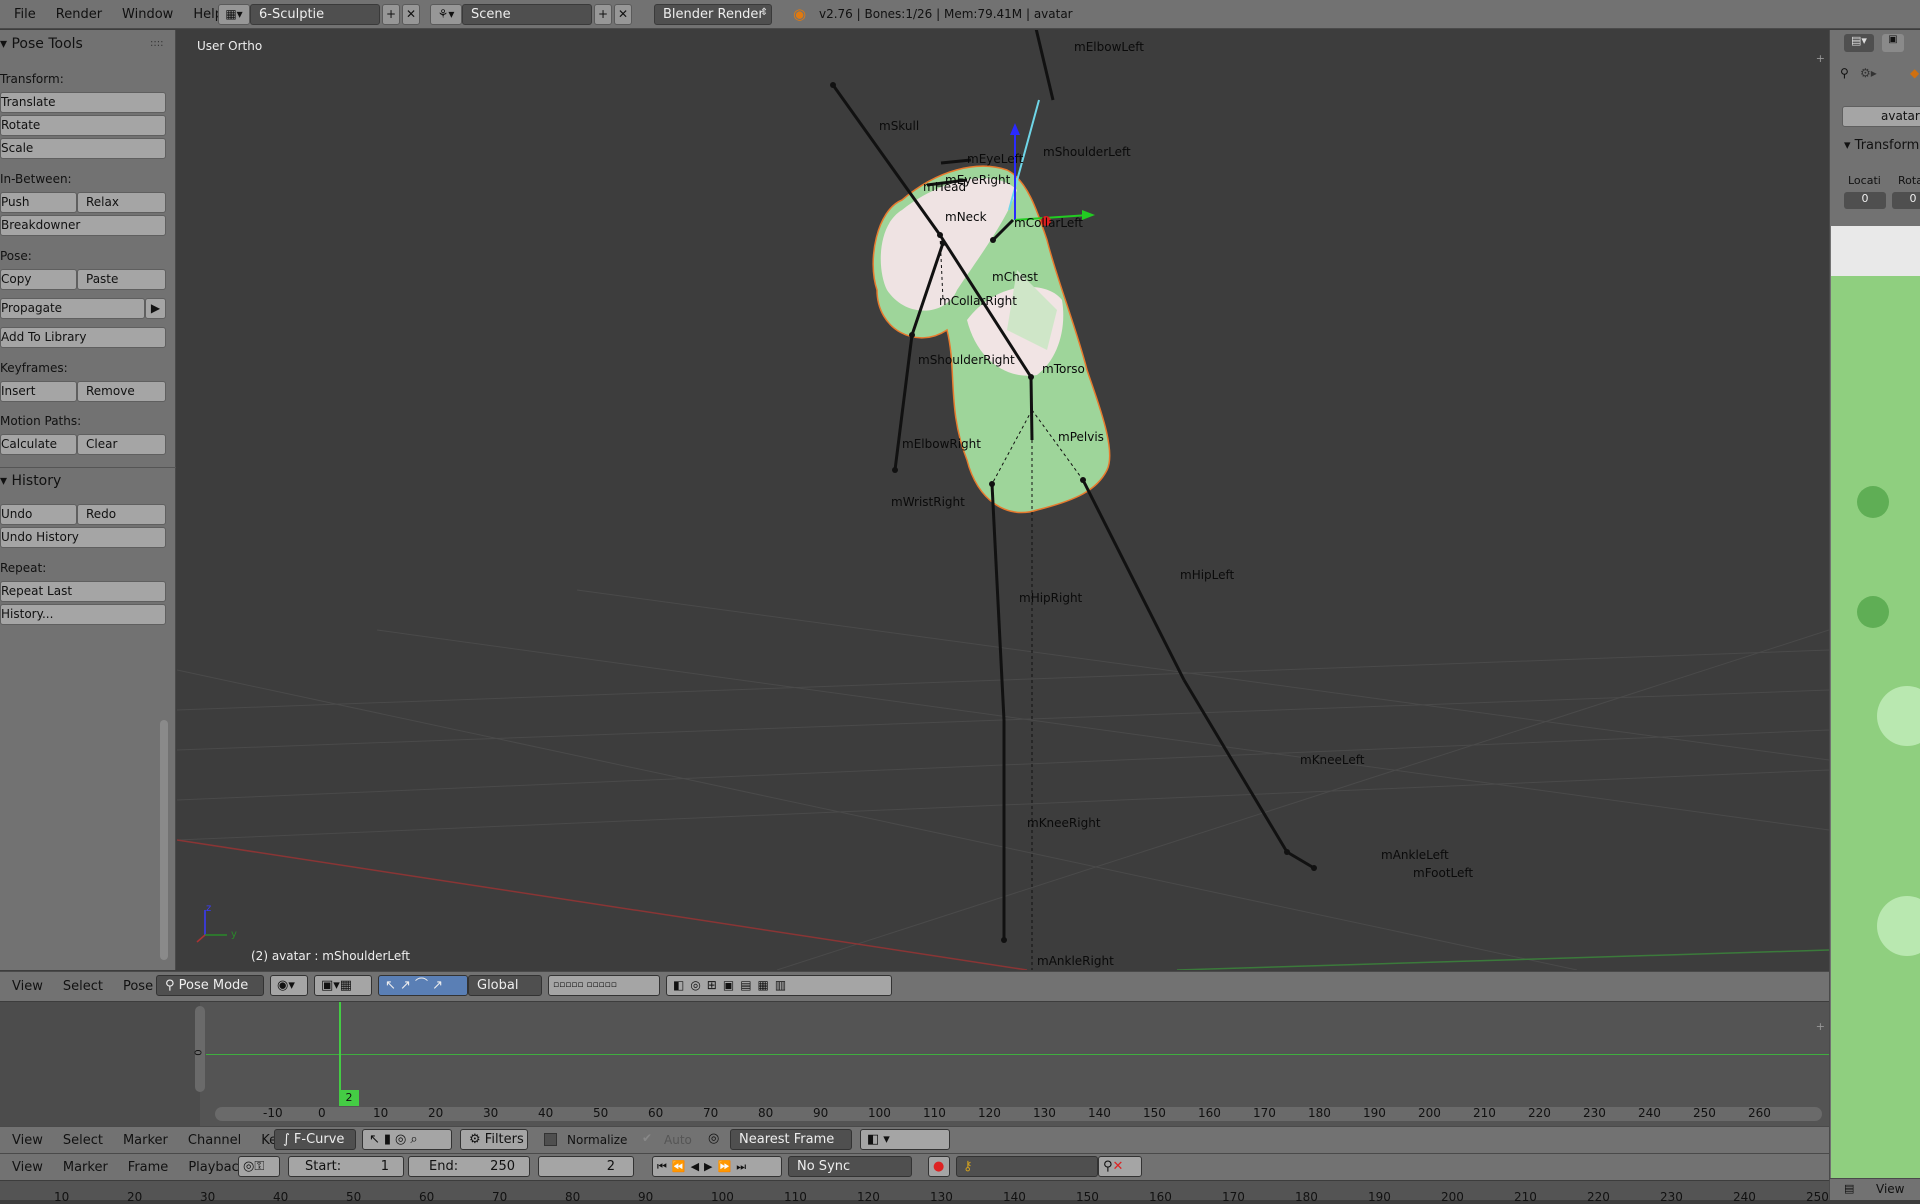 The width and height of the screenshot is (1920, 1204). I want to click on bone-label: mChest, so click(1015, 277).